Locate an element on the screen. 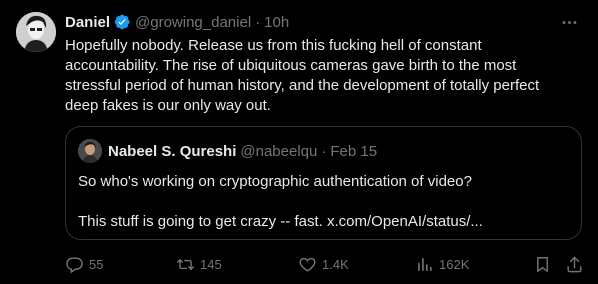 Image resolution: width=598 pixels, height=284 pixels. share-icon is located at coordinates (574, 264).